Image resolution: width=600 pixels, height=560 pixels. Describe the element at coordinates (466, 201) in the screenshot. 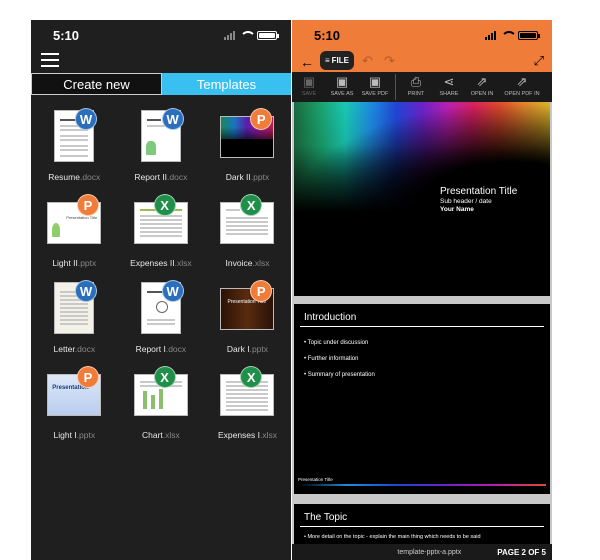

I see `slide-subheader: Sub header / date` at that location.